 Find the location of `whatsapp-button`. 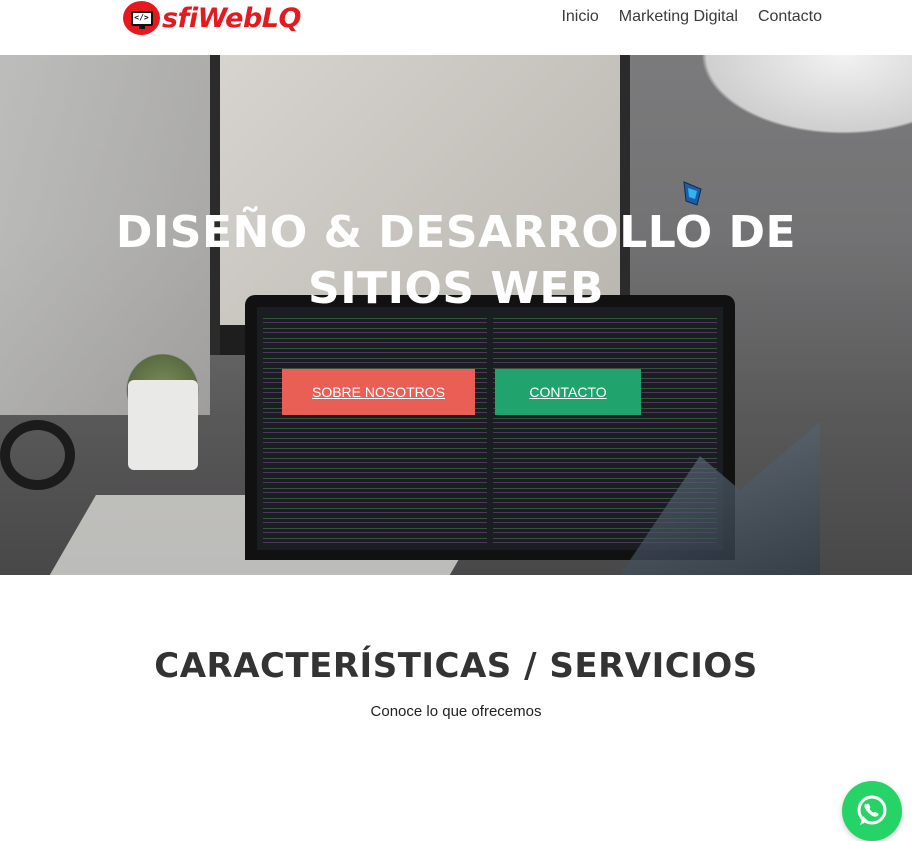

whatsapp-button is located at coordinates (872, 811).